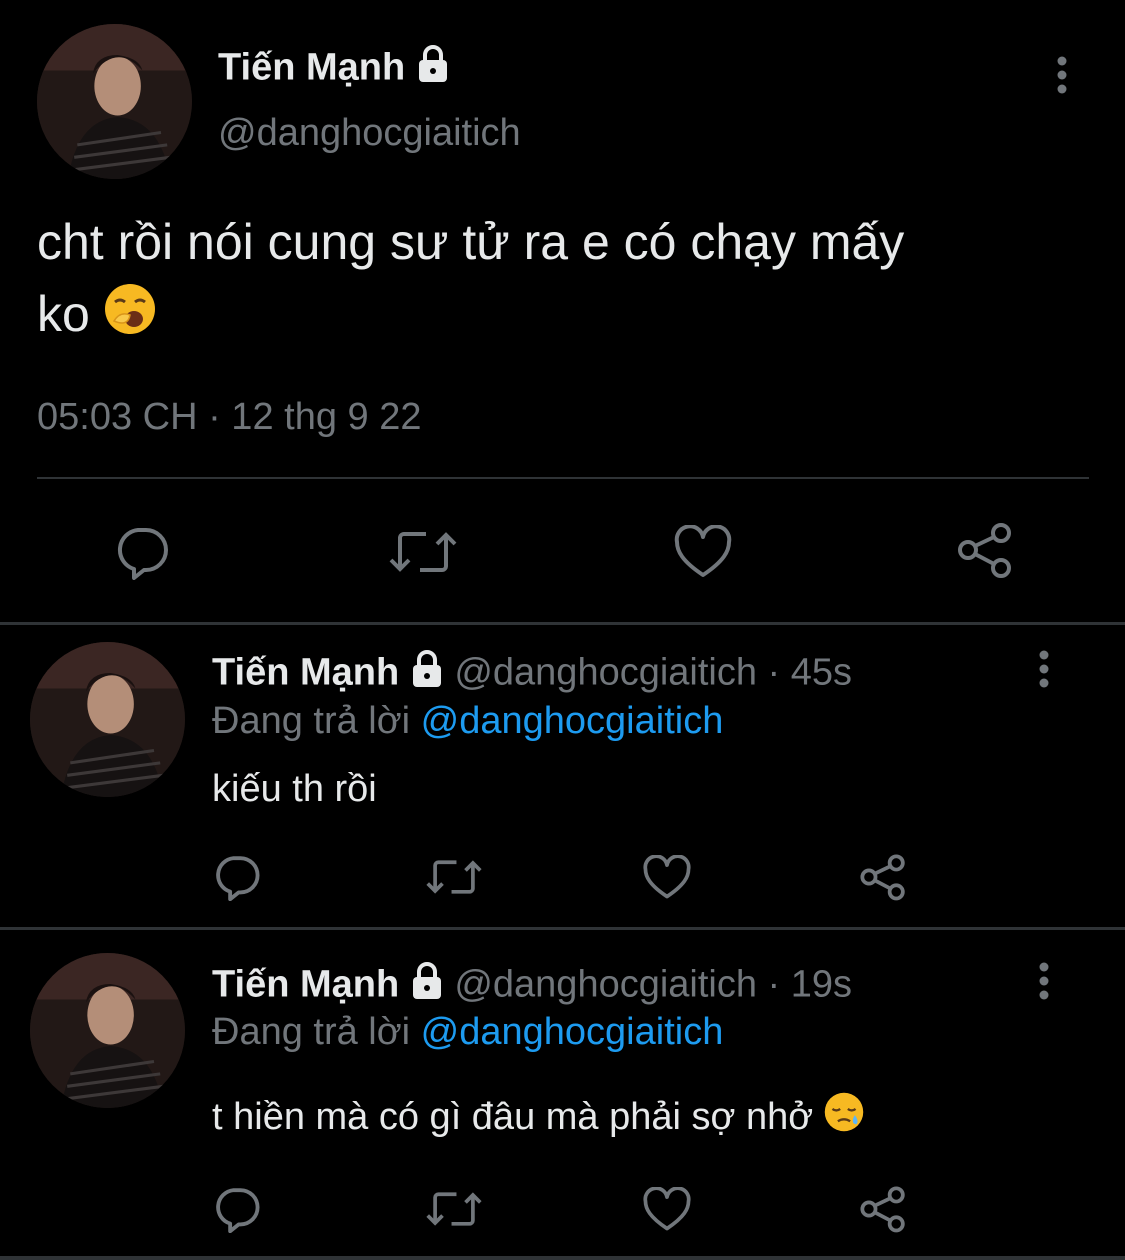 The height and width of the screenshot is (1260, 1125). What do you see at coordinates (653, 985) in the screenshot?
I see `handle-and-time: @danghocgiaitich · 19s` at bounding box center [653, 985].